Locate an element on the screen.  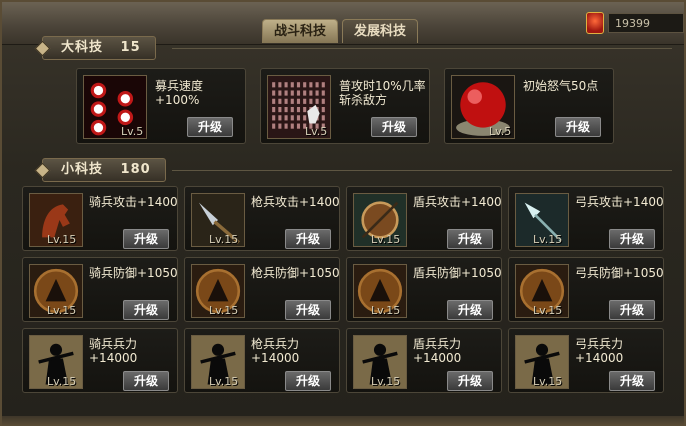
tech-card: Lv.15 弓兵兵力 +14000 升级 is located at coordinates (586, 360).